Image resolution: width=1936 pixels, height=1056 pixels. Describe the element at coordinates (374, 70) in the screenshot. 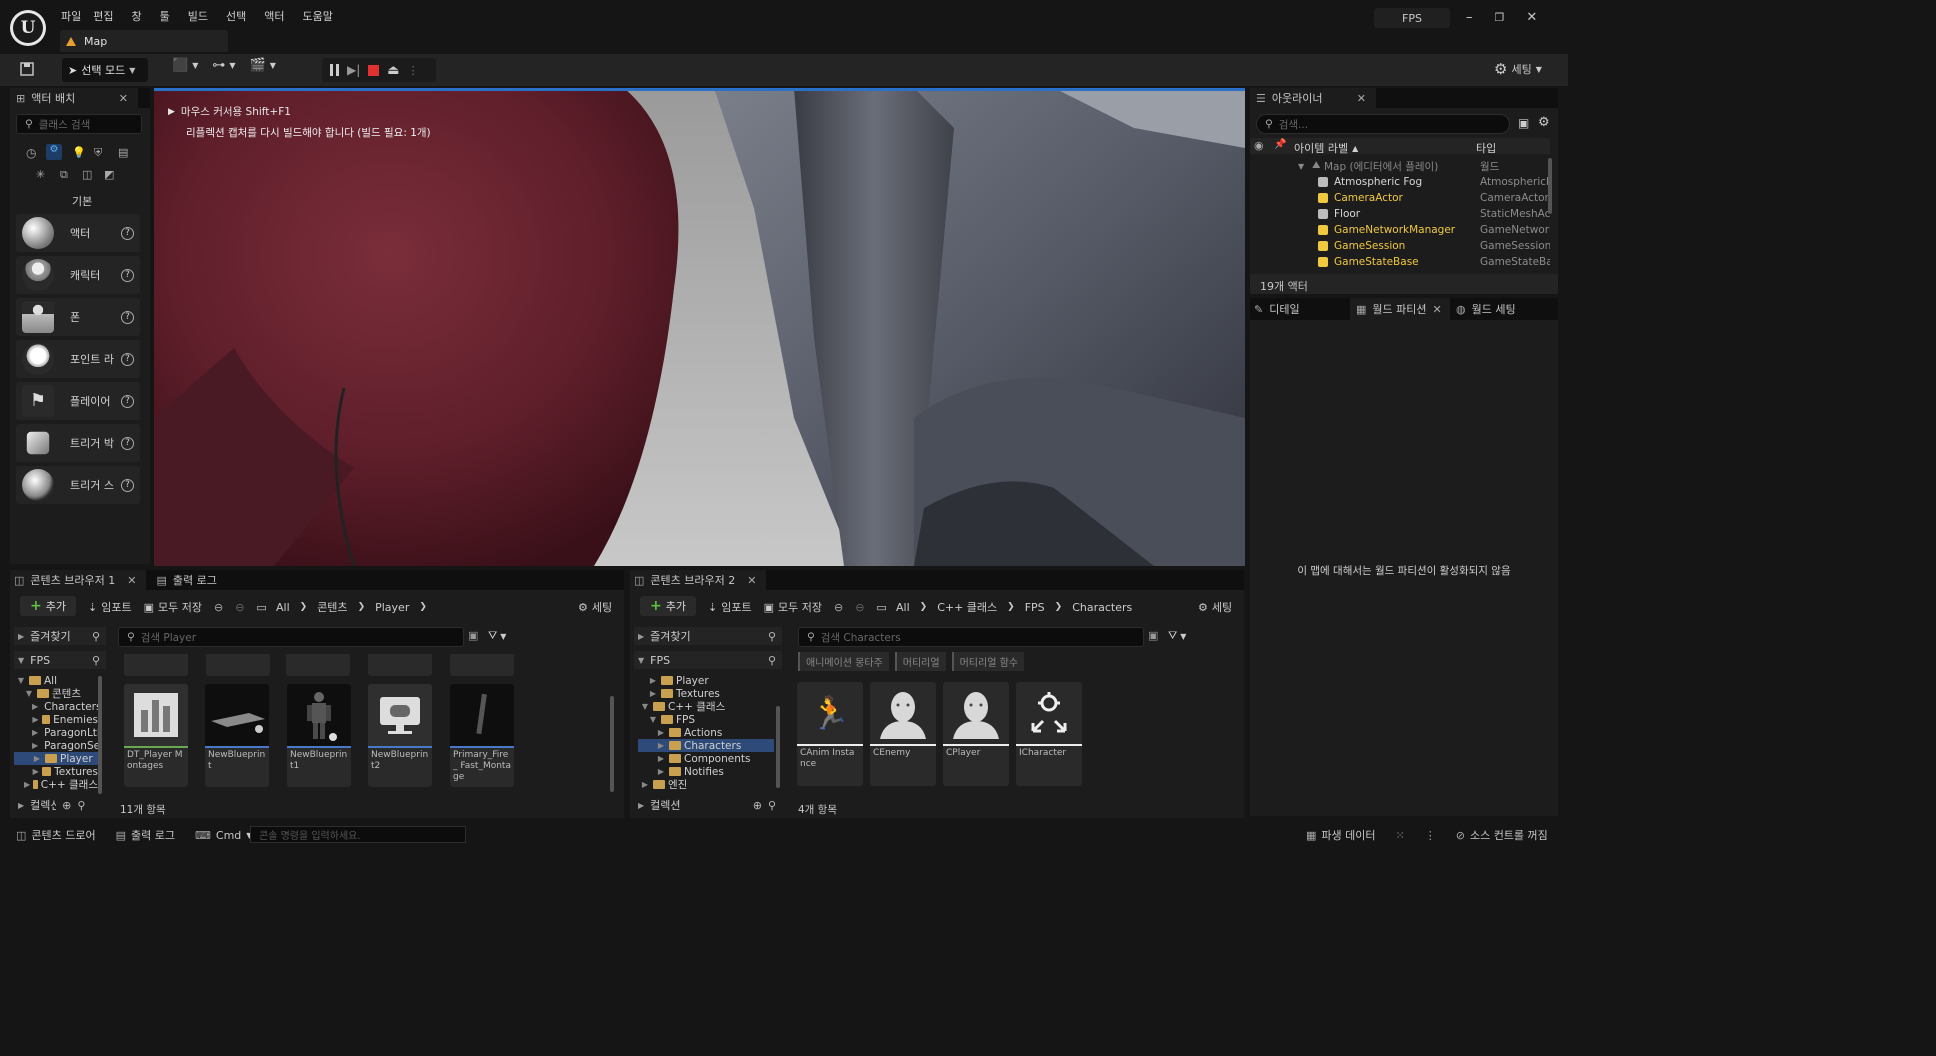

I see `stop-icon` at that location.